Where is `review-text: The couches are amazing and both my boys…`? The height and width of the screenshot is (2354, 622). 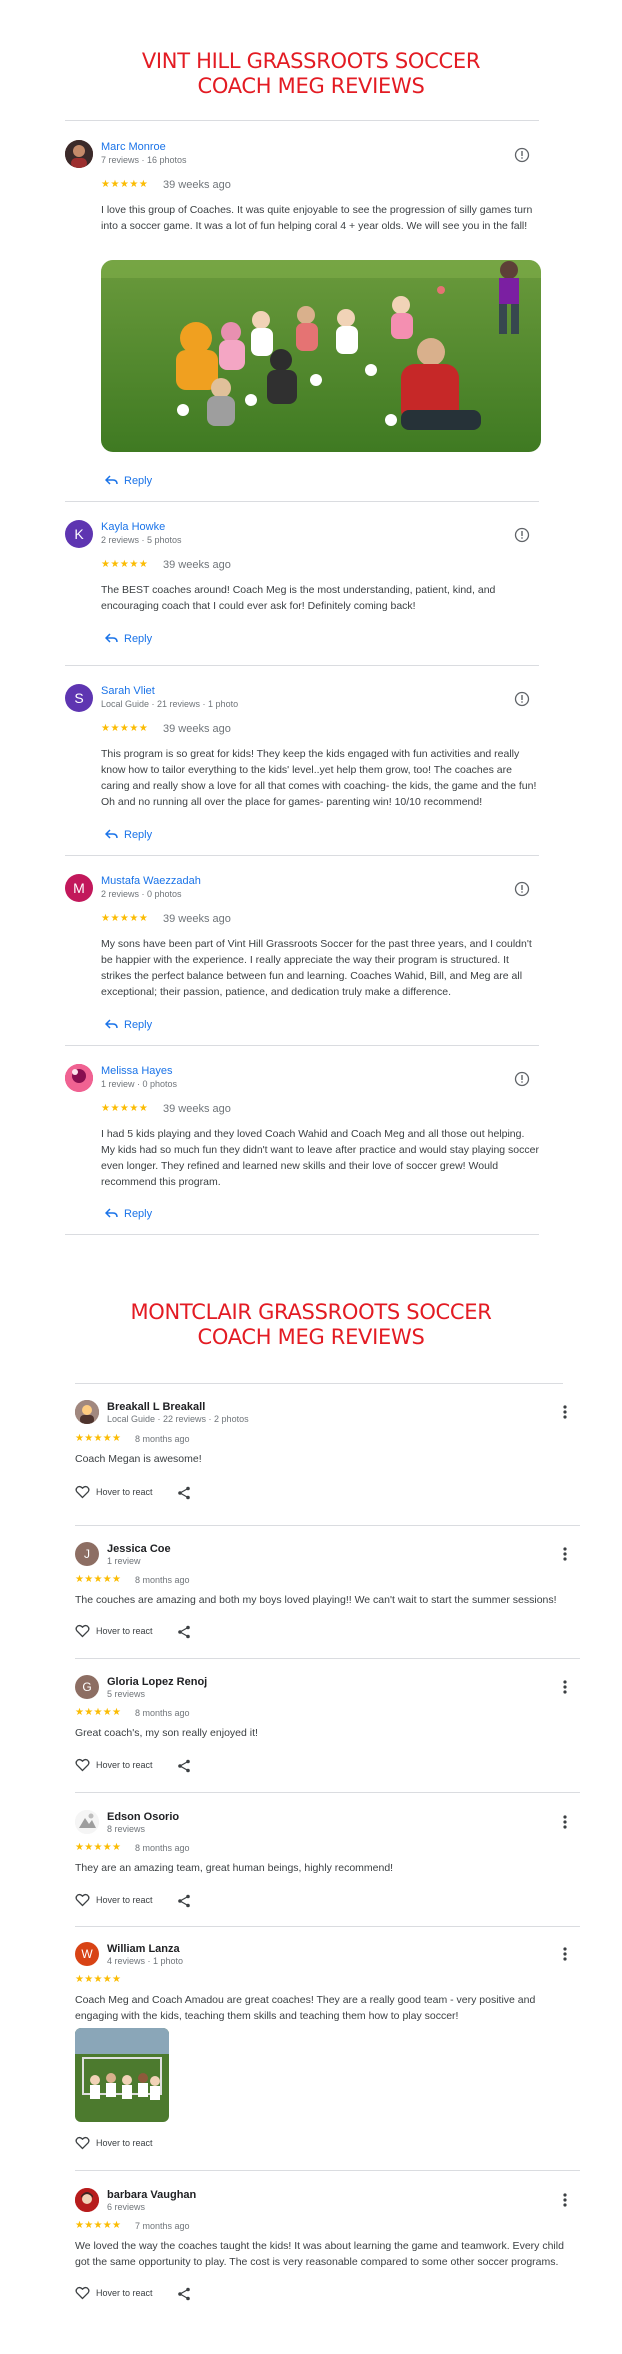
review-text: The couches are amazing and both my boys… is located at coordinates (316, 1600).